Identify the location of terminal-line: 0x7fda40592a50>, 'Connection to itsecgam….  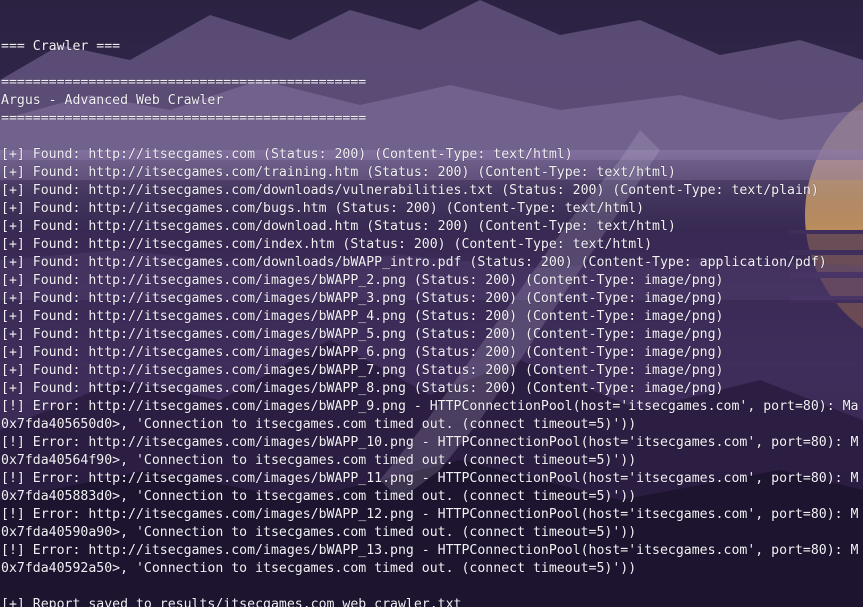
(319, 568).